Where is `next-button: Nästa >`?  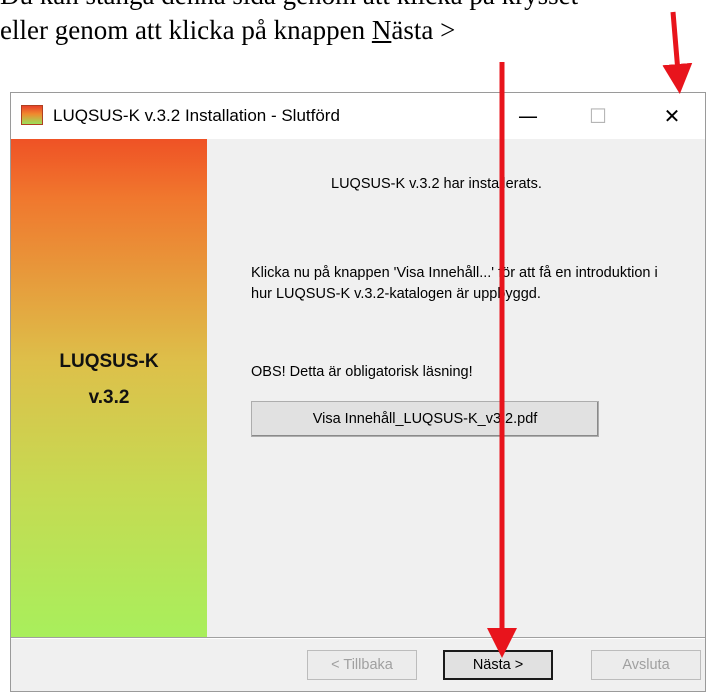
next-button: Nästa > is located at coordinates (498, 665).